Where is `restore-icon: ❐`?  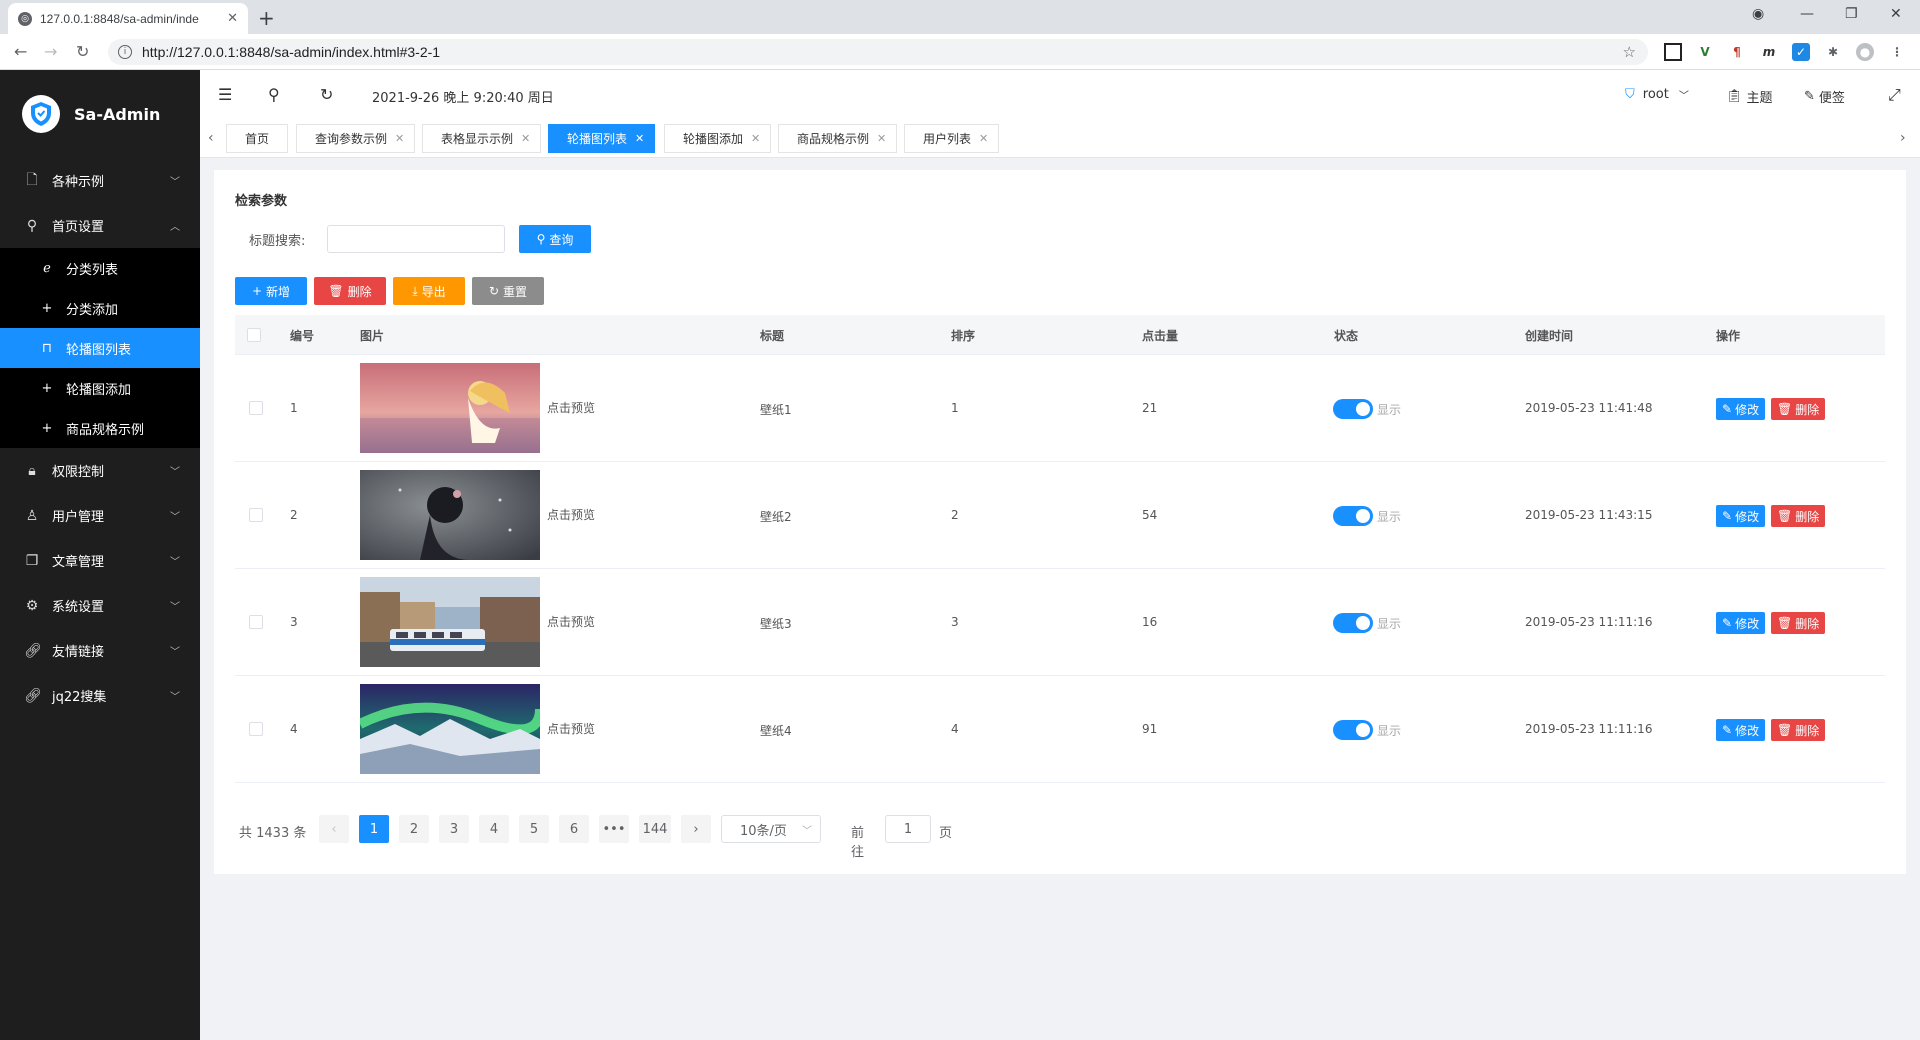
restore-icon: ❐ is located at coordinates (1851, 14).